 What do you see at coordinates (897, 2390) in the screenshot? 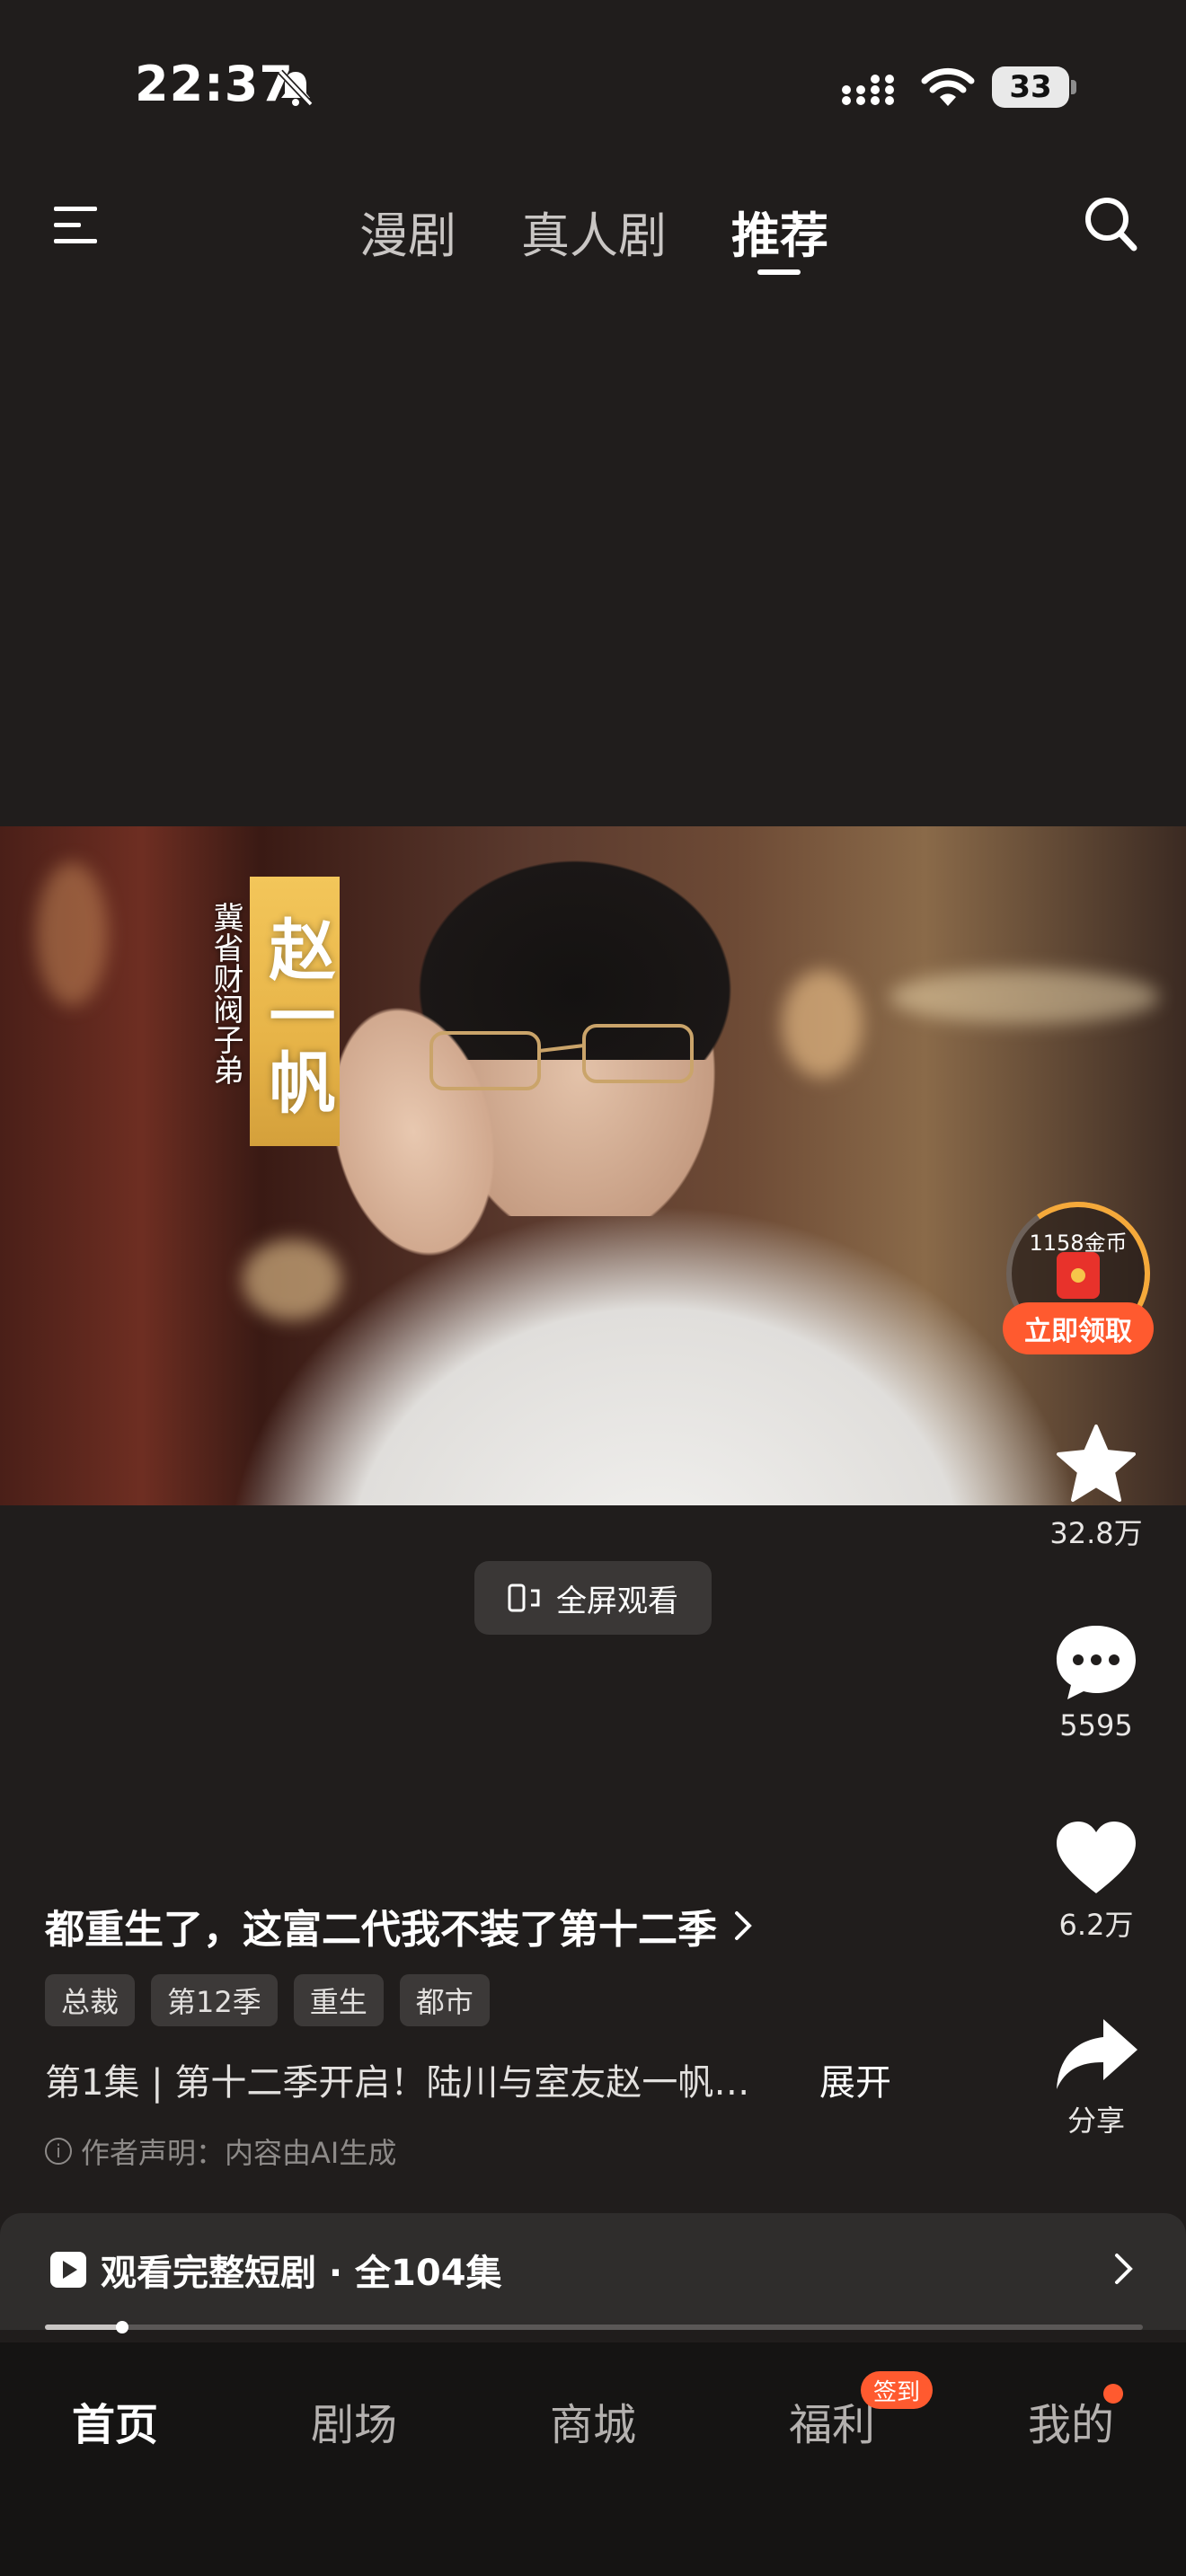
I see `checkin-badge: 签到` at bounding box center [897, 2390].